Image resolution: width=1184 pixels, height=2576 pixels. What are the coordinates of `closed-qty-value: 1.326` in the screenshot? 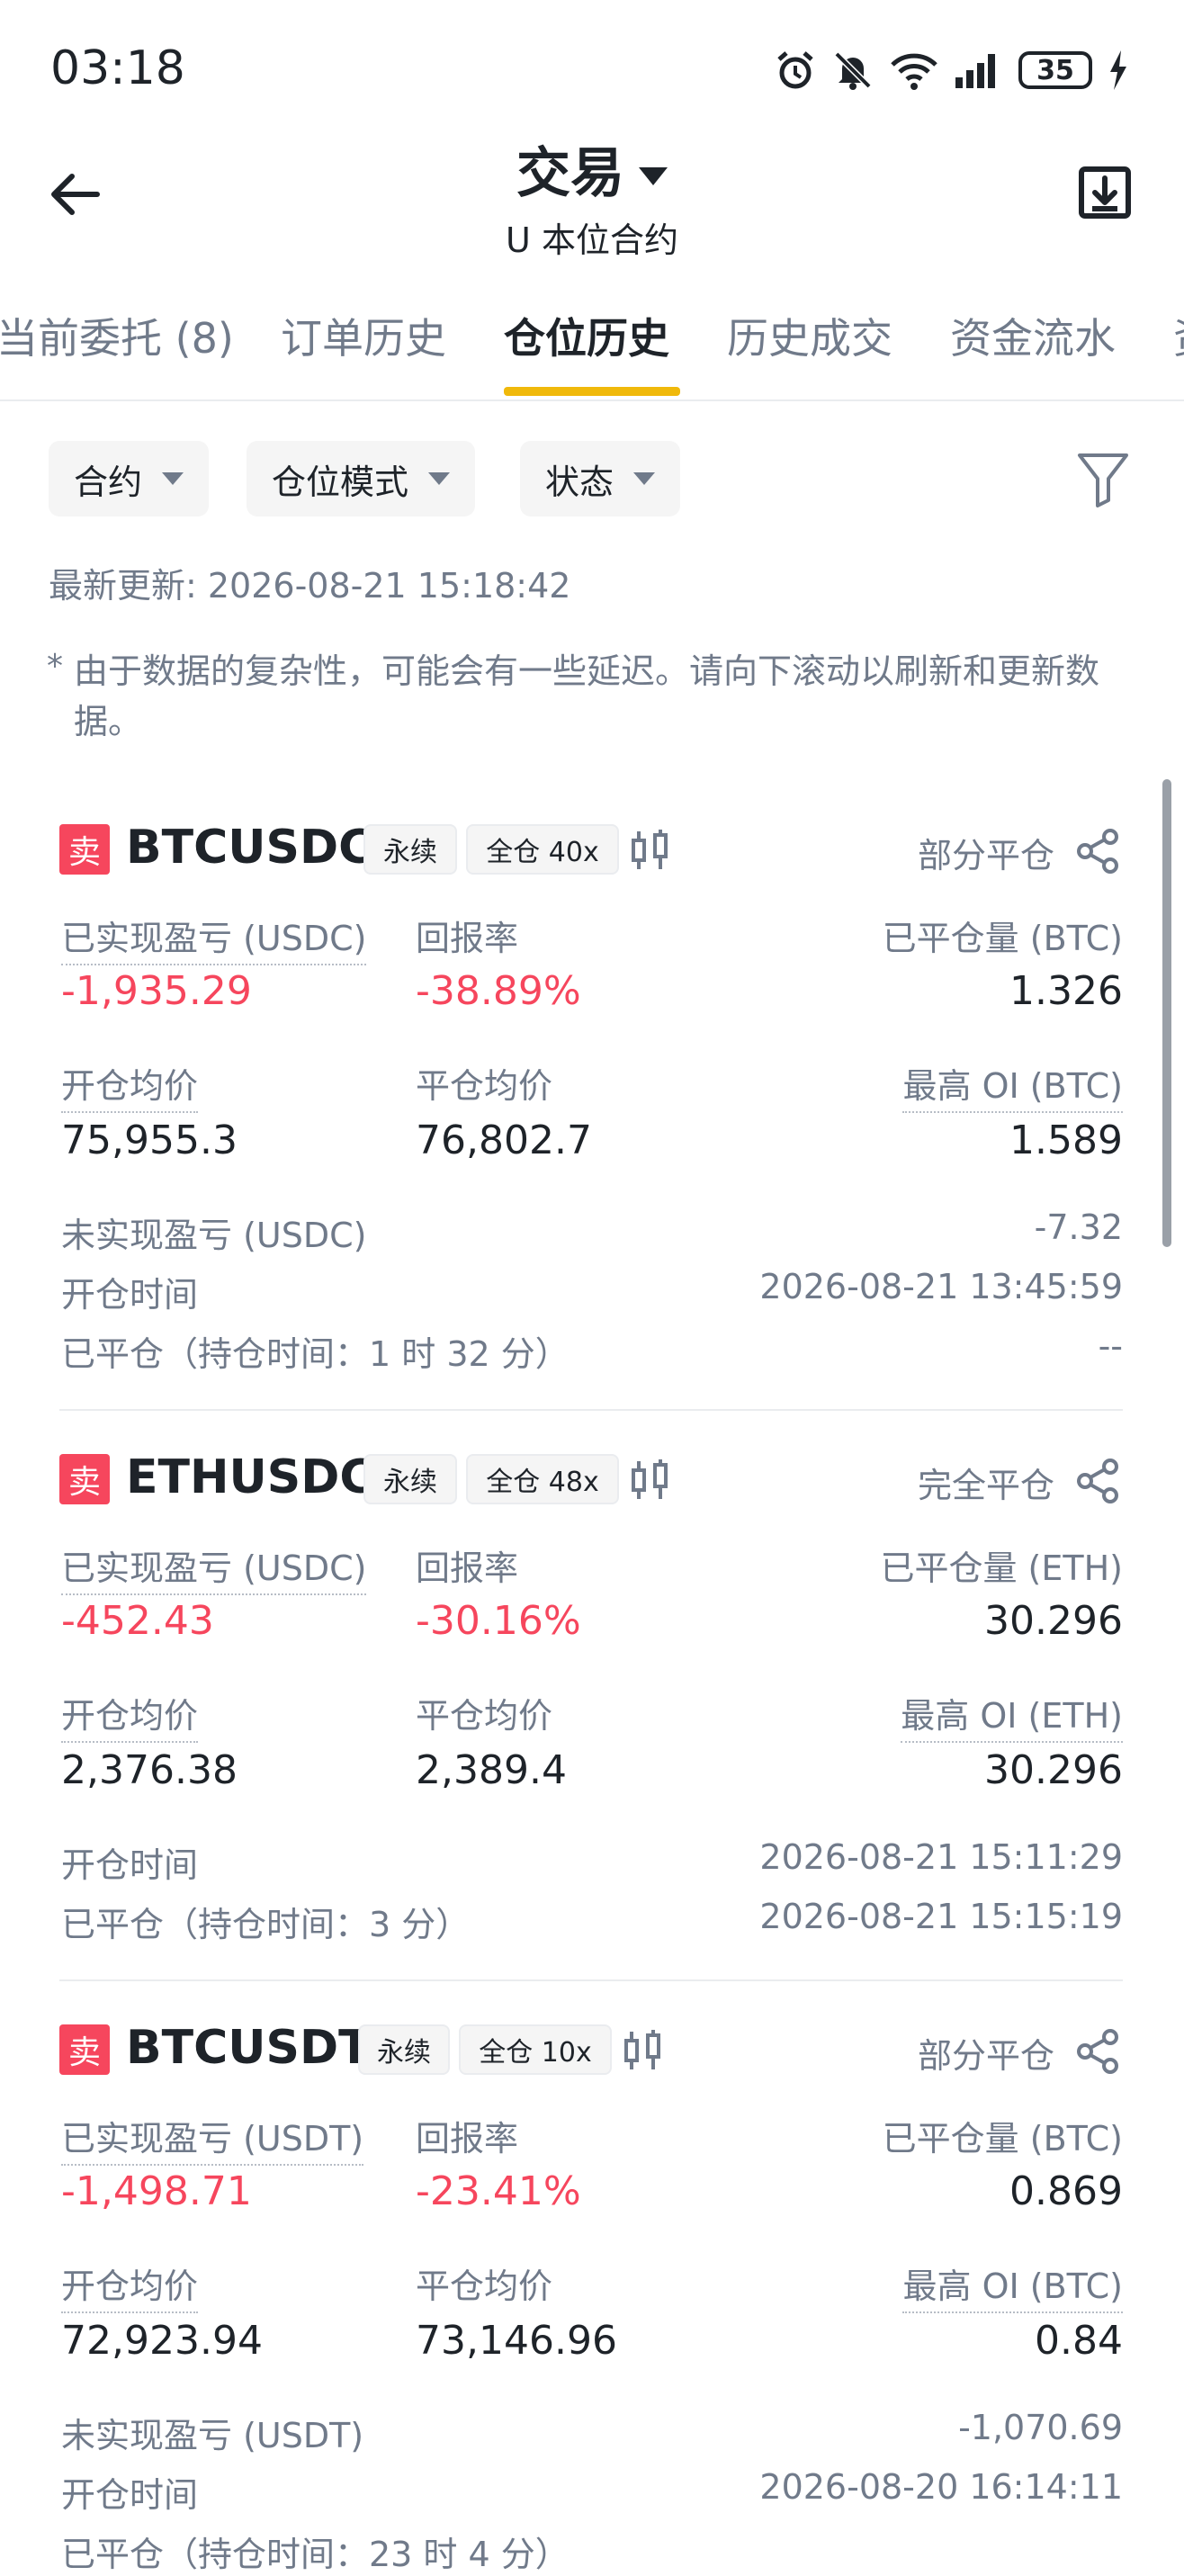 It's located at (1066, 991).